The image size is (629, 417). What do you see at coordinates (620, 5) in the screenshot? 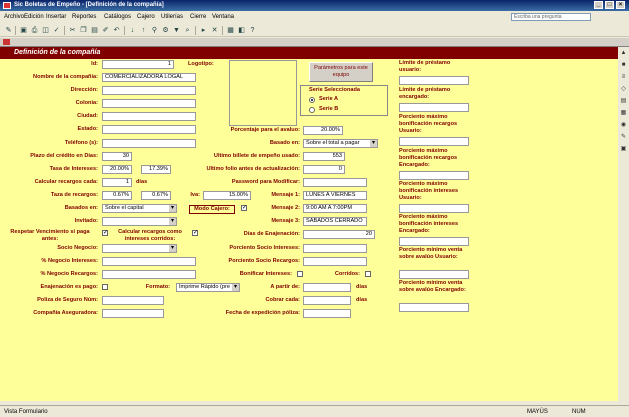
I see `close-button: ×` at bounding box center [620, 5].